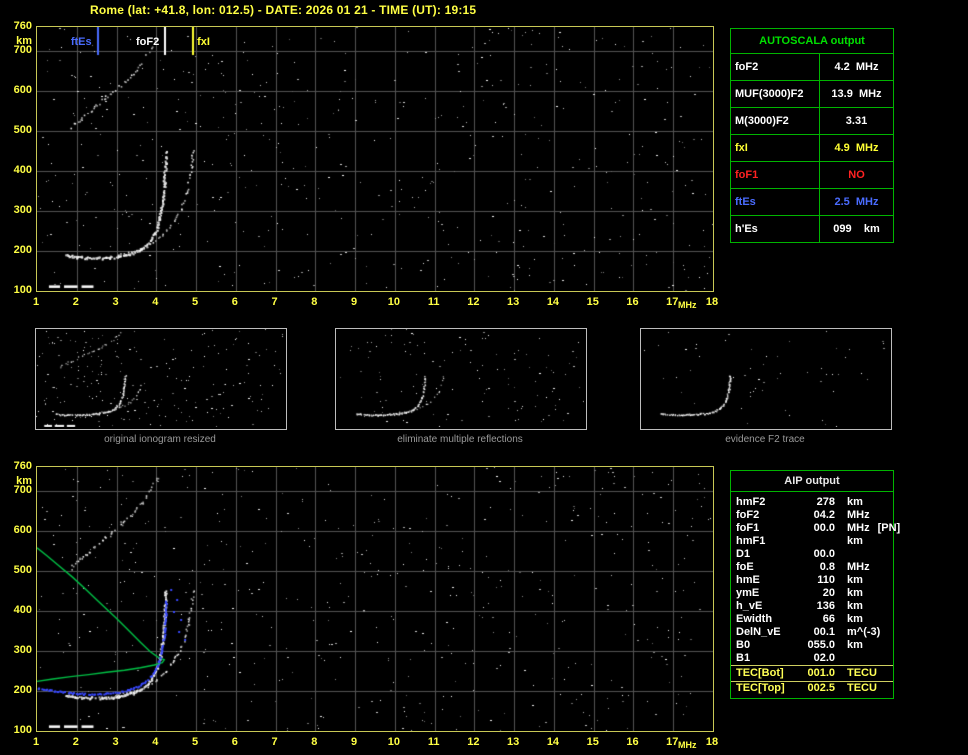  I want to click on thumbnail-caption-evidence: evidence F2 trace, so click(765, 439).